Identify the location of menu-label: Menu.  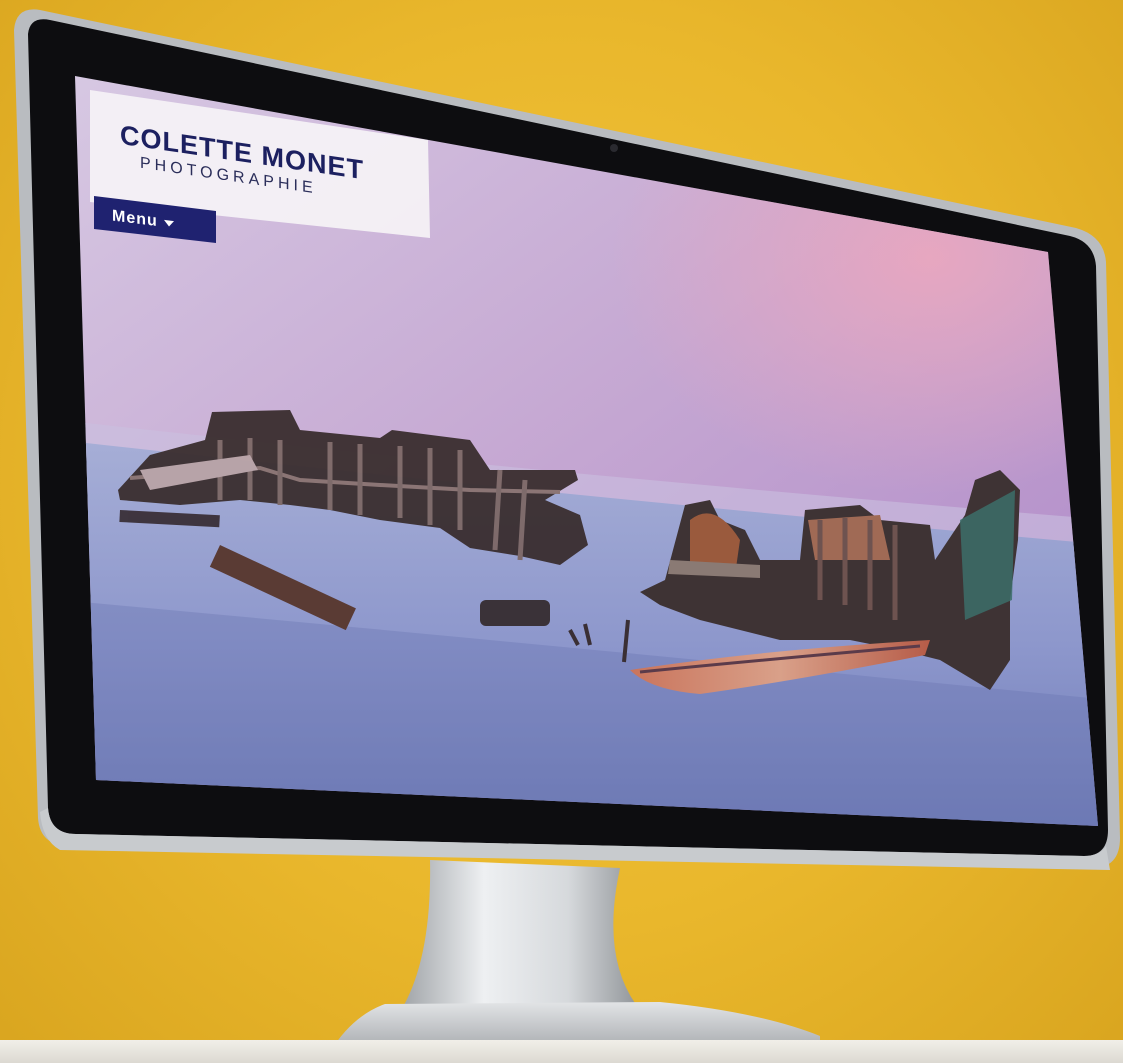
(135, 219).